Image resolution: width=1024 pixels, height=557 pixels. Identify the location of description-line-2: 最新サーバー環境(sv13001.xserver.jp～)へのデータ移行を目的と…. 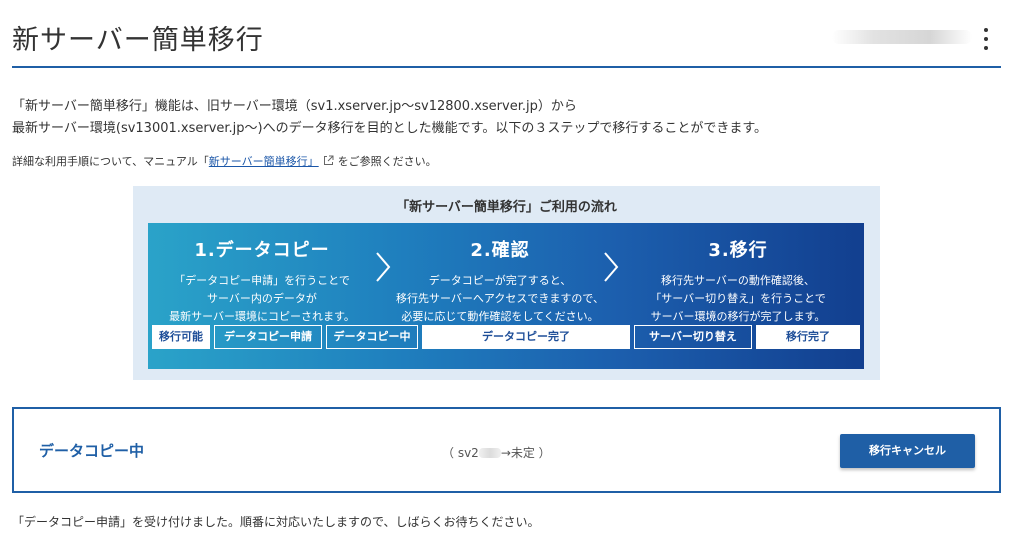
(390, 128).